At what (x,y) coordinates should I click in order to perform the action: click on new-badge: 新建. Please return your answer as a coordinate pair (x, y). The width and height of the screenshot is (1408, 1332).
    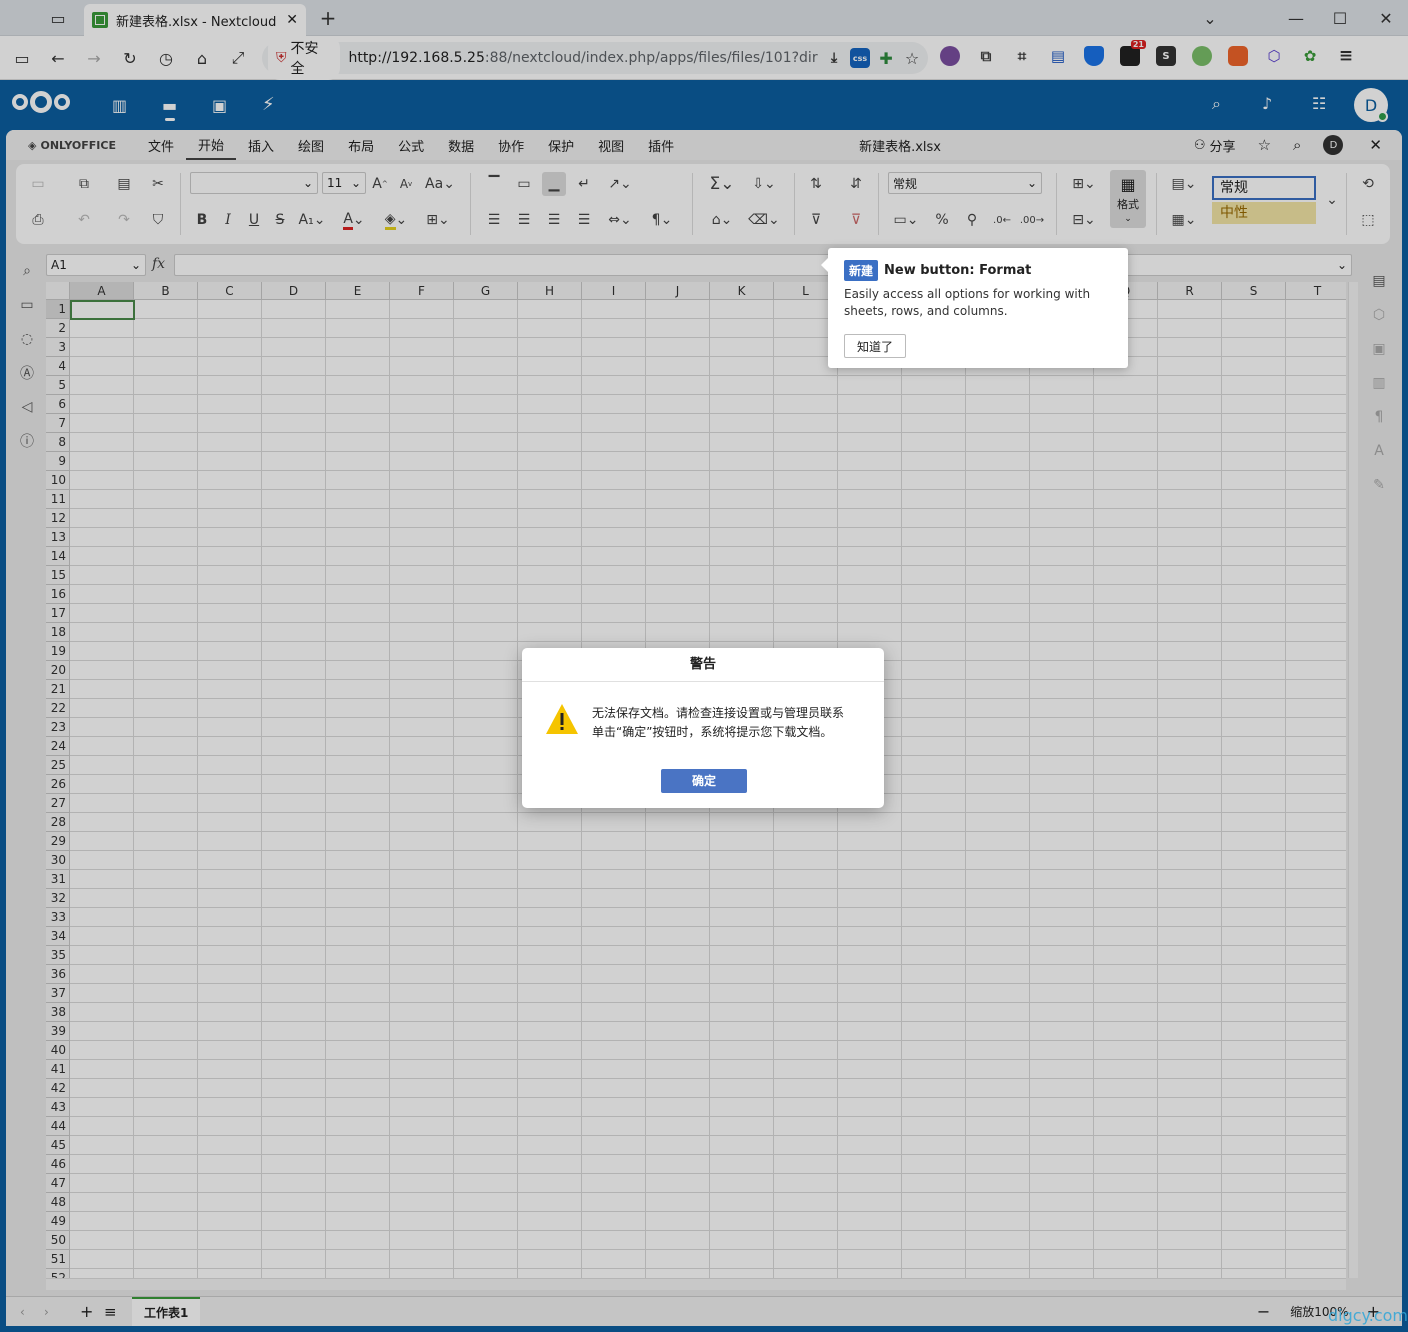
    Looking at the image, I should click on (861, 270).